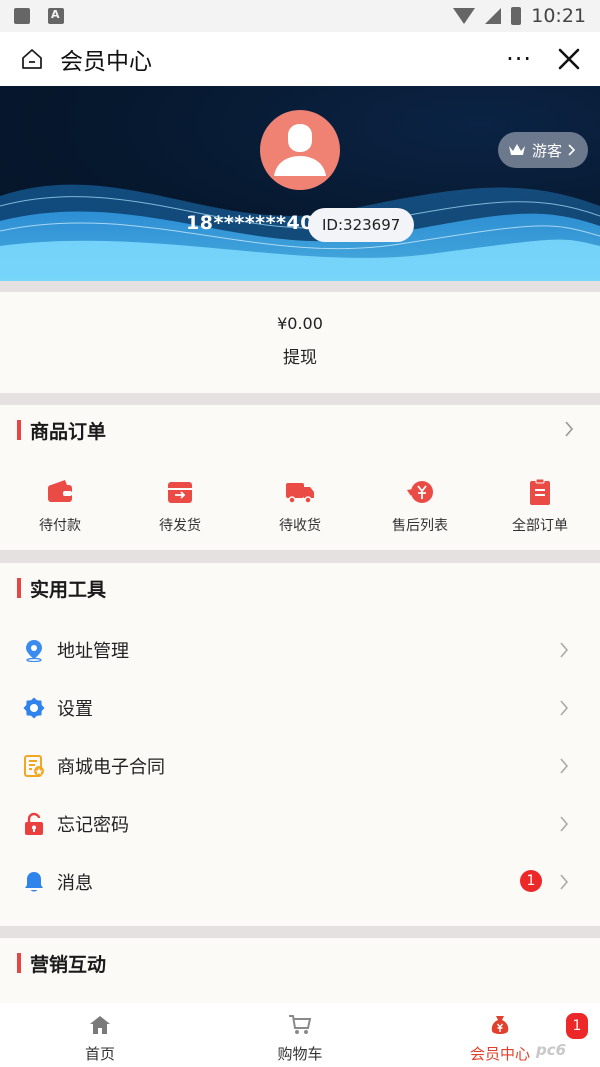  Describe the element at coordinates (300, 766) in the screenshot. I see `tool-electronic-contract: 商城电子合同` at that location.